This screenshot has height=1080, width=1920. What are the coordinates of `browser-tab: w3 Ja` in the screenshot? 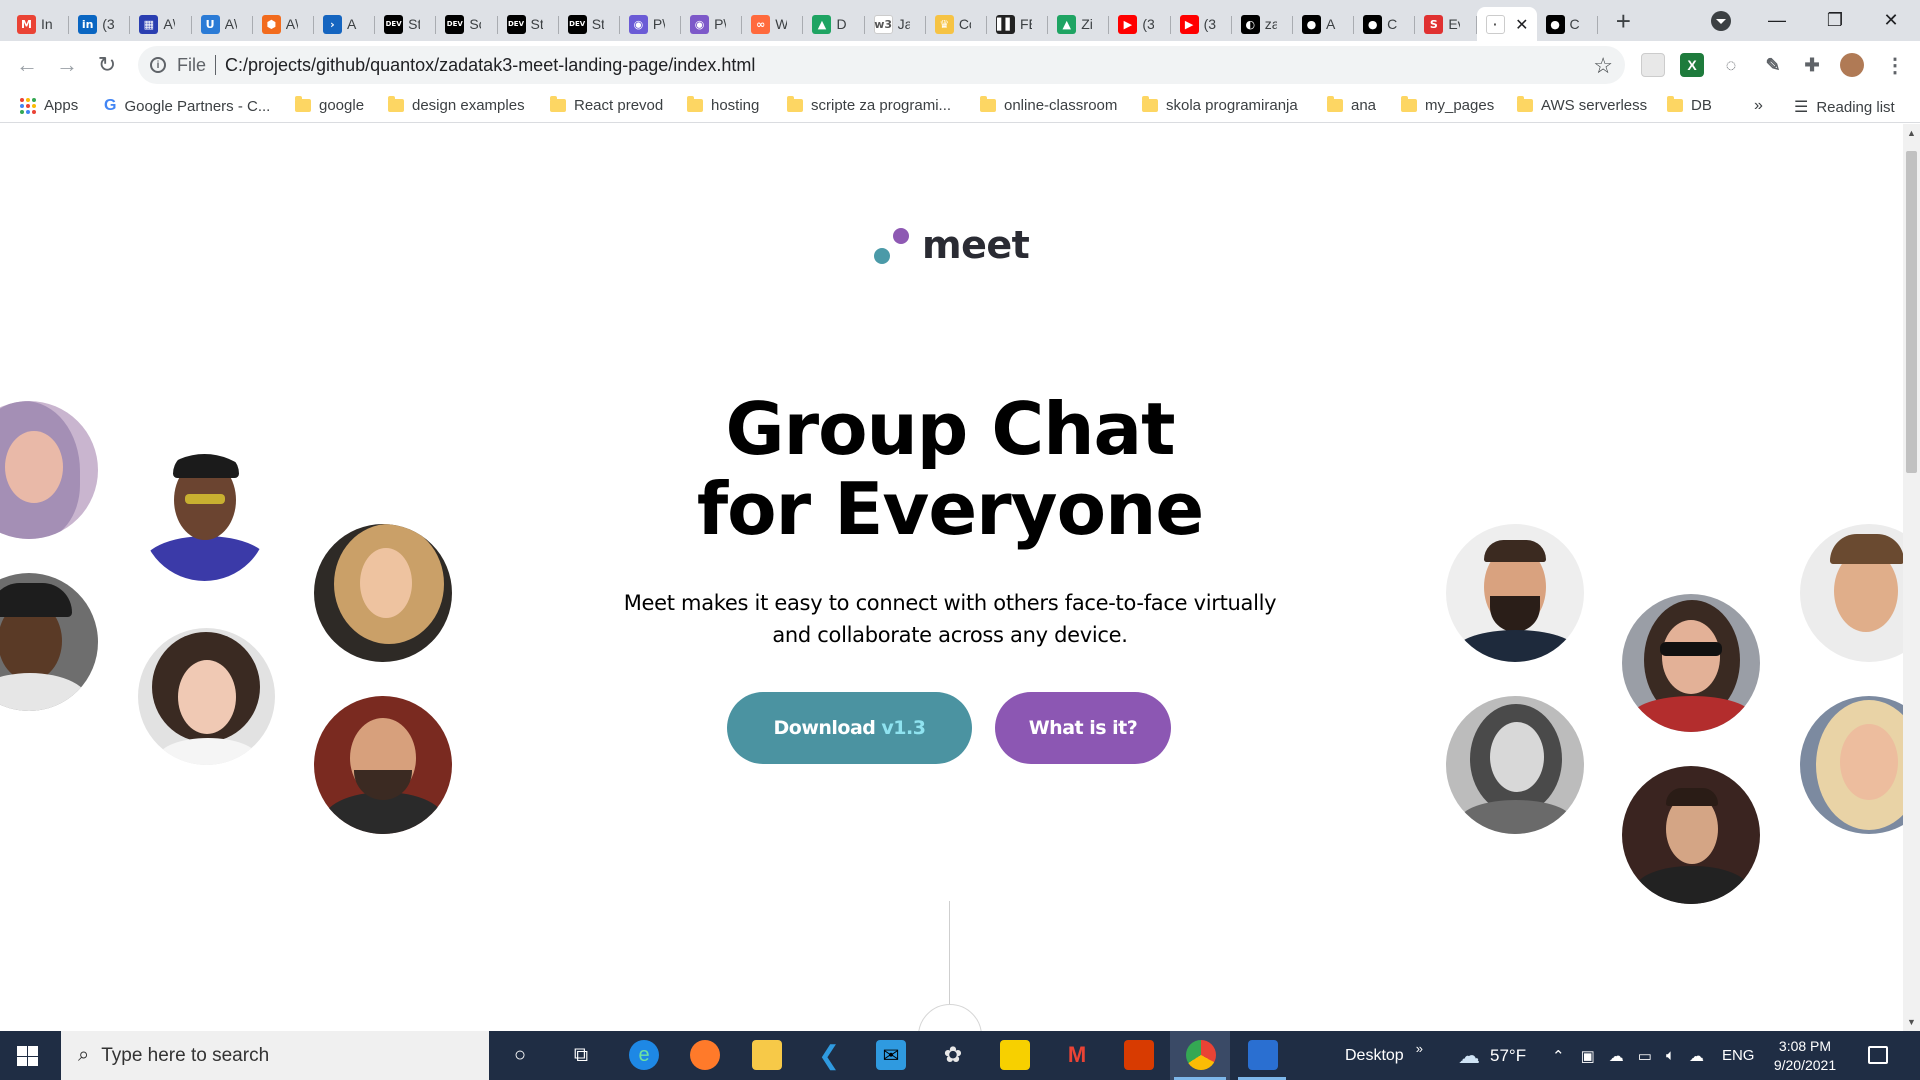 It's located at (895, 24).